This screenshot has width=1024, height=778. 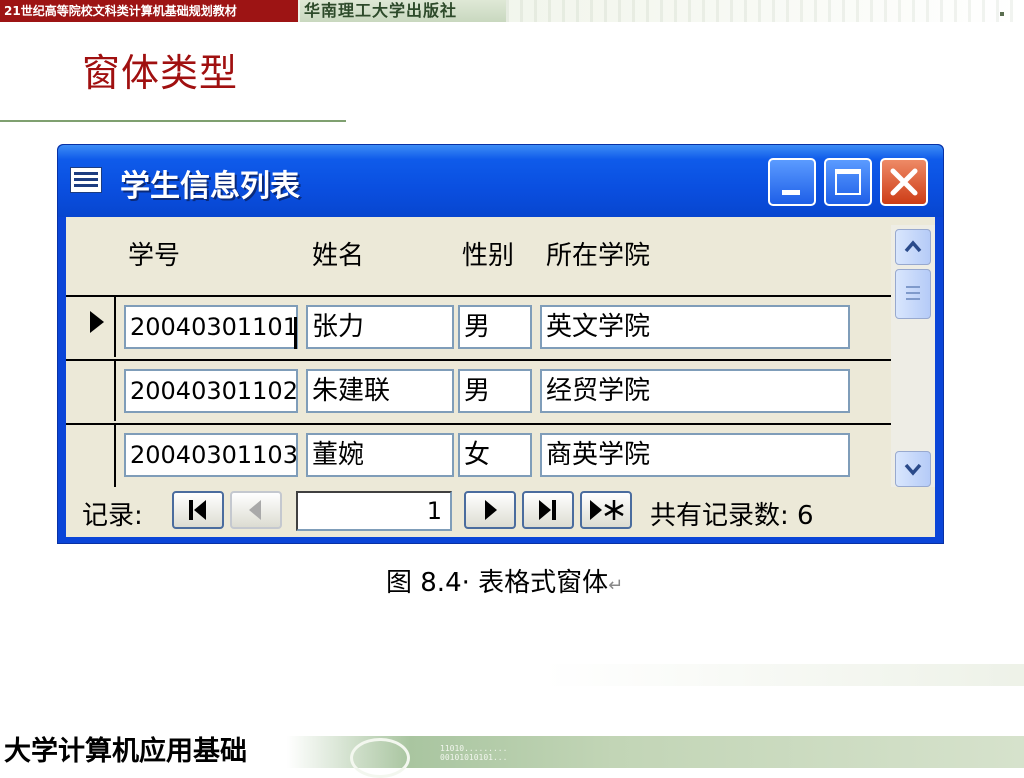 What do you see at coordinates (488, 256) in the screenshot?
I see `header-gender: 性别` at bounding box center [488, 256].